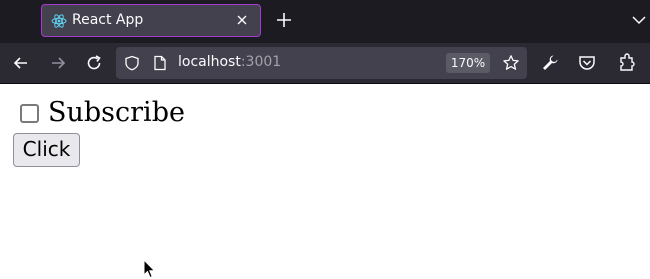  I want to click on url-host: localhost, so click(209, 62).